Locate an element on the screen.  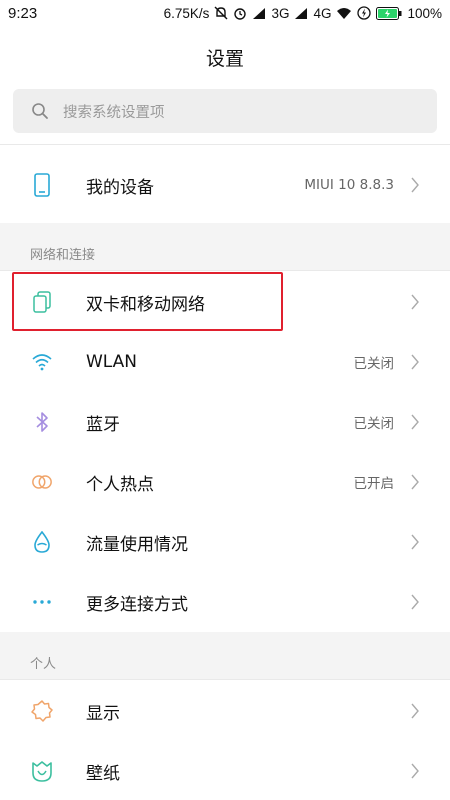
more-connections-label: 更多连接方式 is located at coordinates (137, 604).